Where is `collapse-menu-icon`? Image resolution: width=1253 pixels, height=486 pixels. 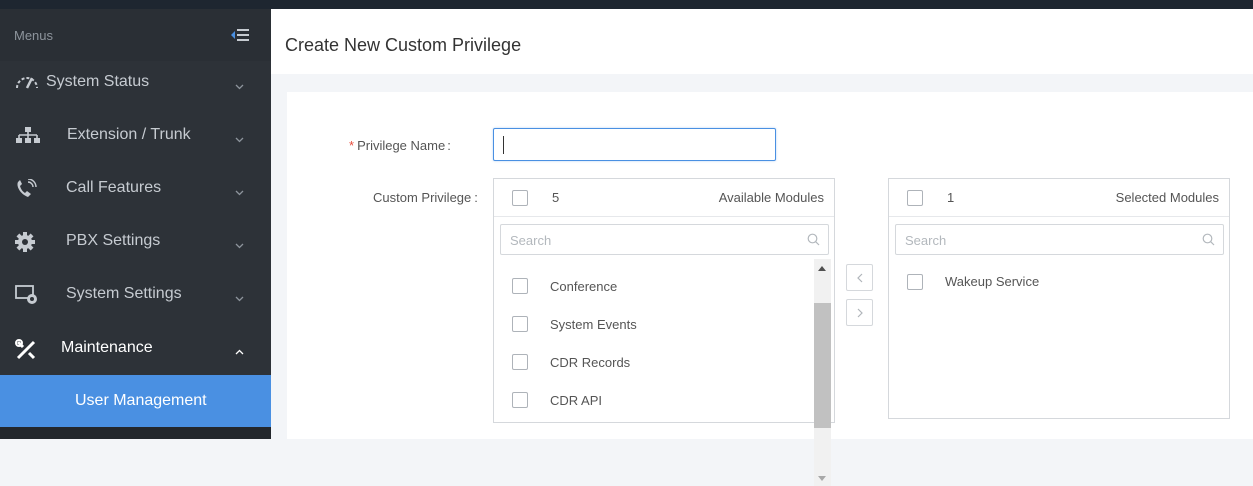
collapse-menu-icon is located at coordinates (240, 35).